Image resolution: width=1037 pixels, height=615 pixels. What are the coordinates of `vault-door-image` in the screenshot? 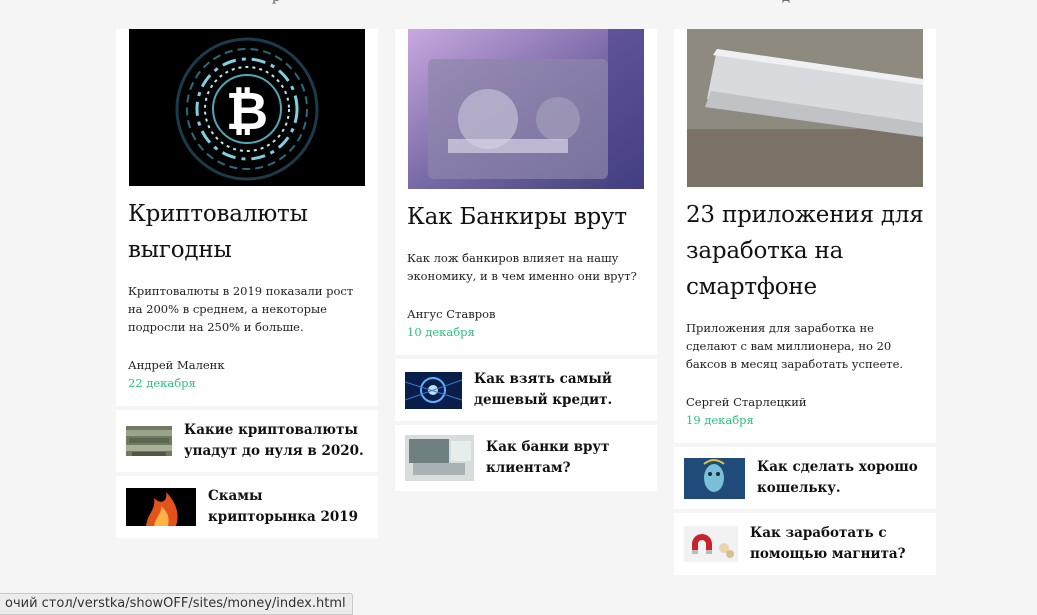 It's located at (526, 109).